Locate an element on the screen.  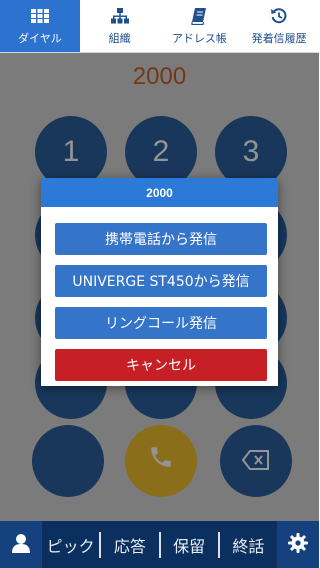
user-button is located at coordinates (21, 544).